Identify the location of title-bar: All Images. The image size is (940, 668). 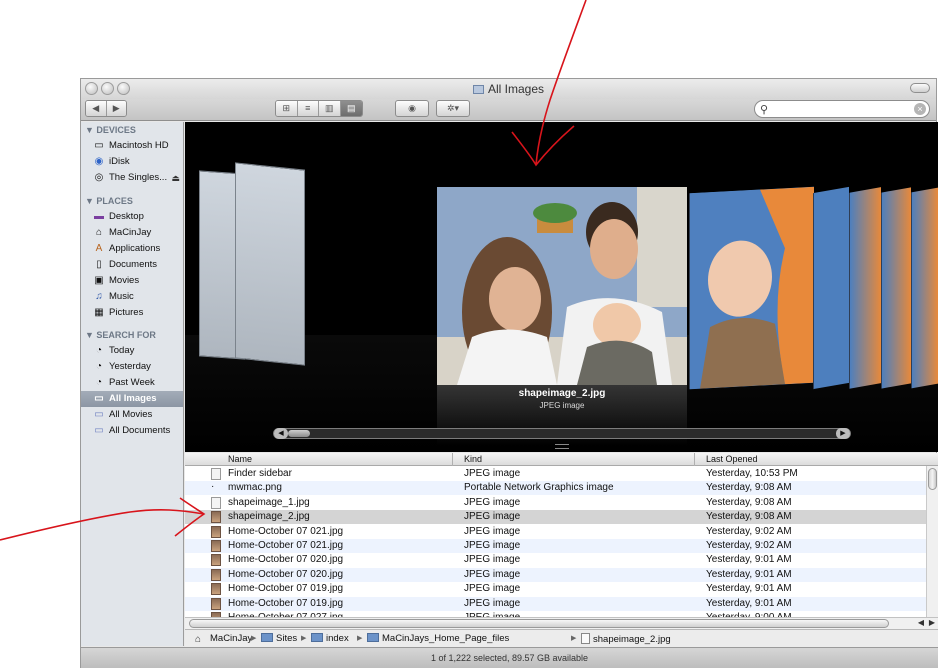
(508, 89).